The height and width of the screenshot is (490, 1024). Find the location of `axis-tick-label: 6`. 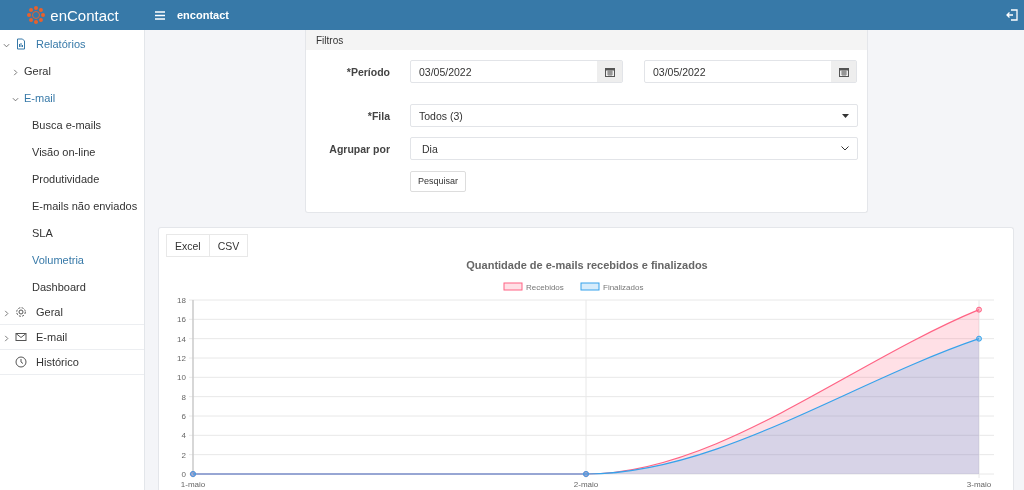

axis-tick-label: 6 is located at coordinates (183, 416).